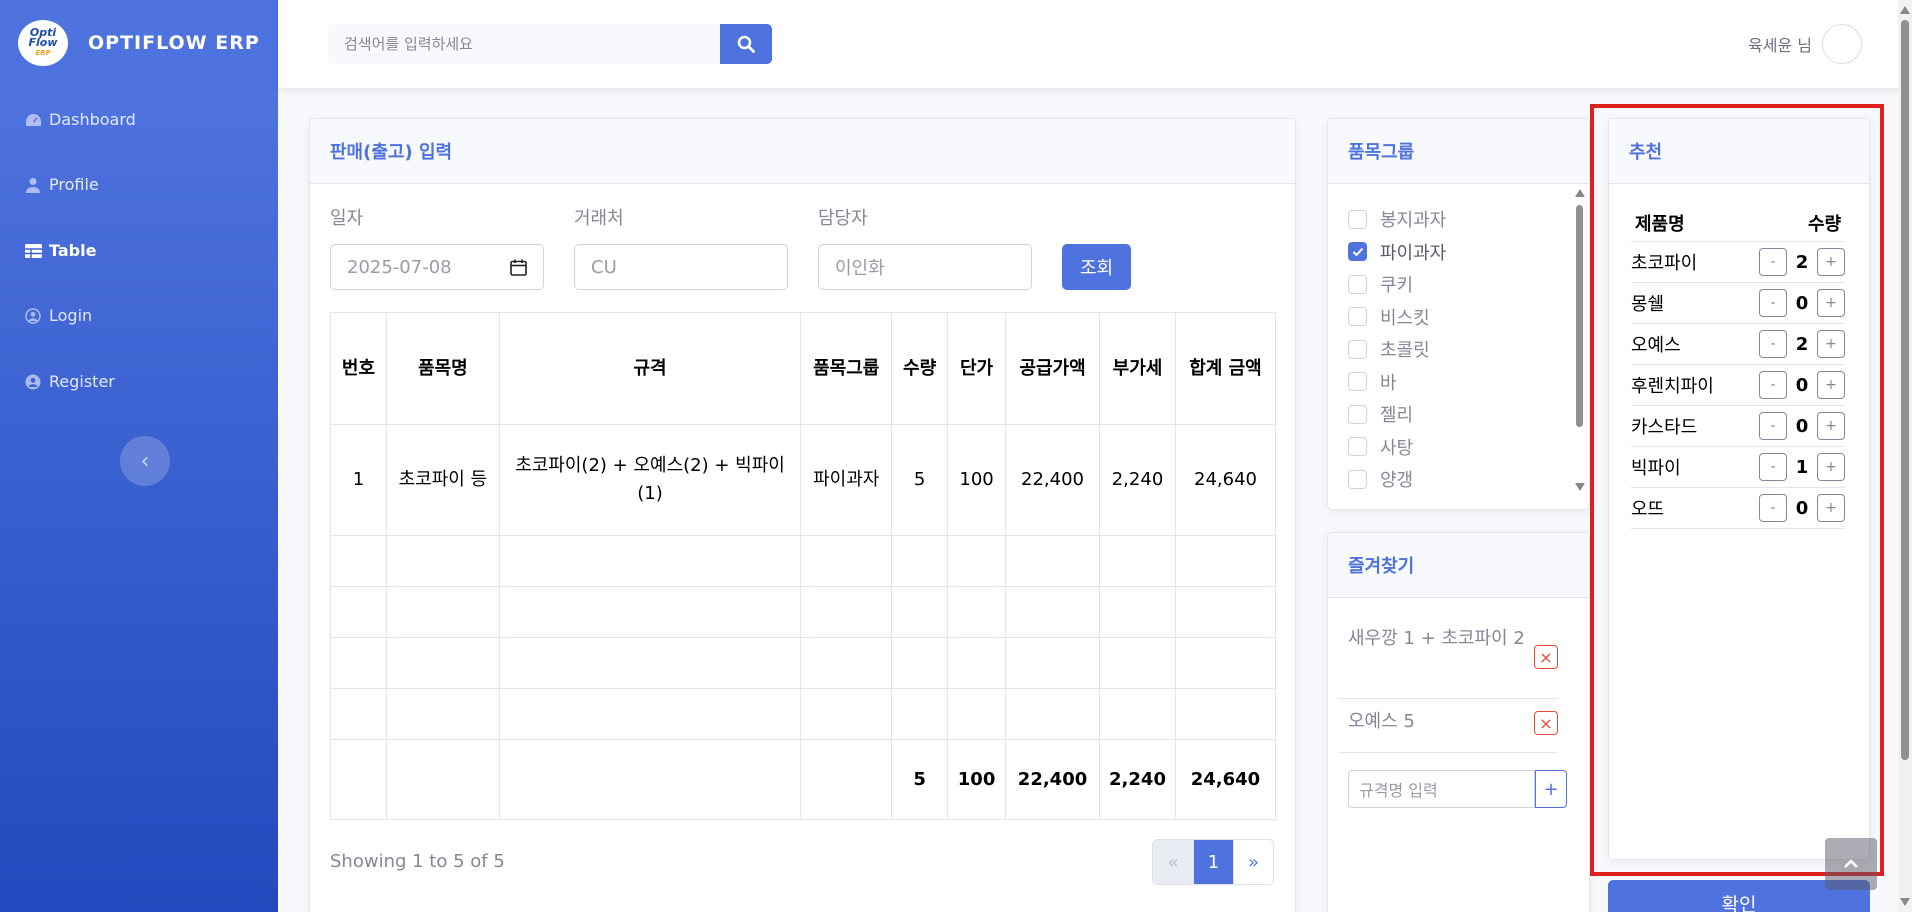  Describe the element at coordinates (1738, 508) in the screenshot. I see `recommend-row: 오뜨 -0 +` at that location.